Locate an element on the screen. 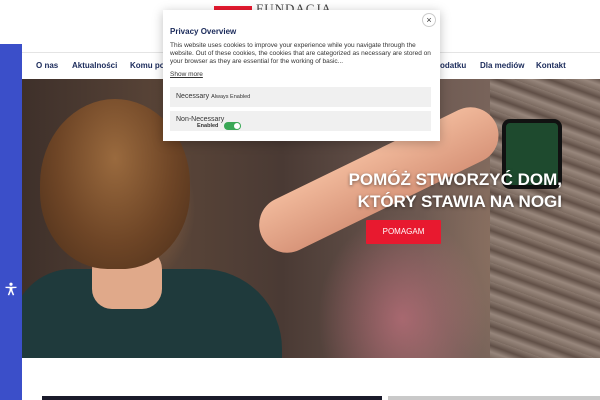 This screenshot has width=600, height=400. necessary-status: Always Enabled is located at coordinates (231, 97).